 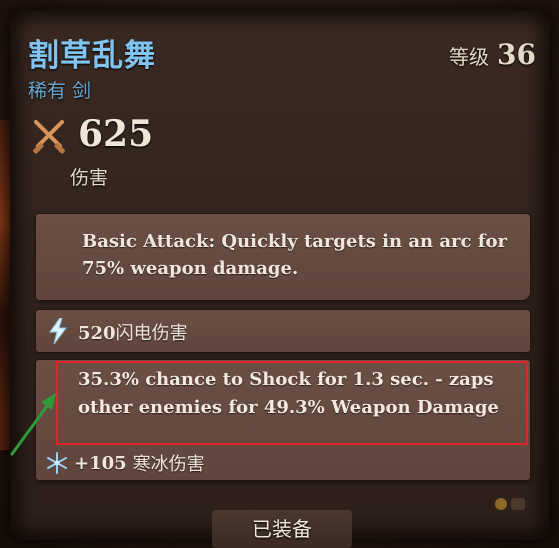 What do you see at coordinates (492, 54) in the screenshot?
I see `item-level: 等级 36` at bounding box center [492, 54].